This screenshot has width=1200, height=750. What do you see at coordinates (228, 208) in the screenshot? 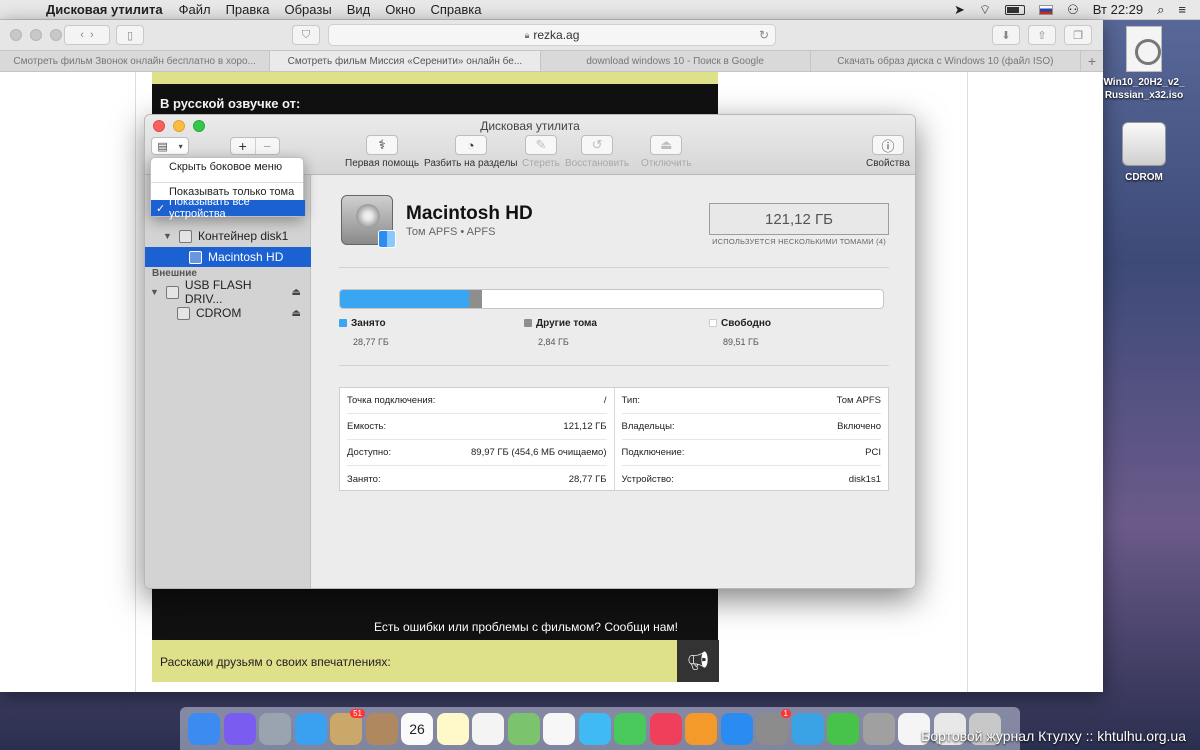
I see `menu-item-show-all-devices: ✓ Показывать все устройства` at bounding box center [228, 208].